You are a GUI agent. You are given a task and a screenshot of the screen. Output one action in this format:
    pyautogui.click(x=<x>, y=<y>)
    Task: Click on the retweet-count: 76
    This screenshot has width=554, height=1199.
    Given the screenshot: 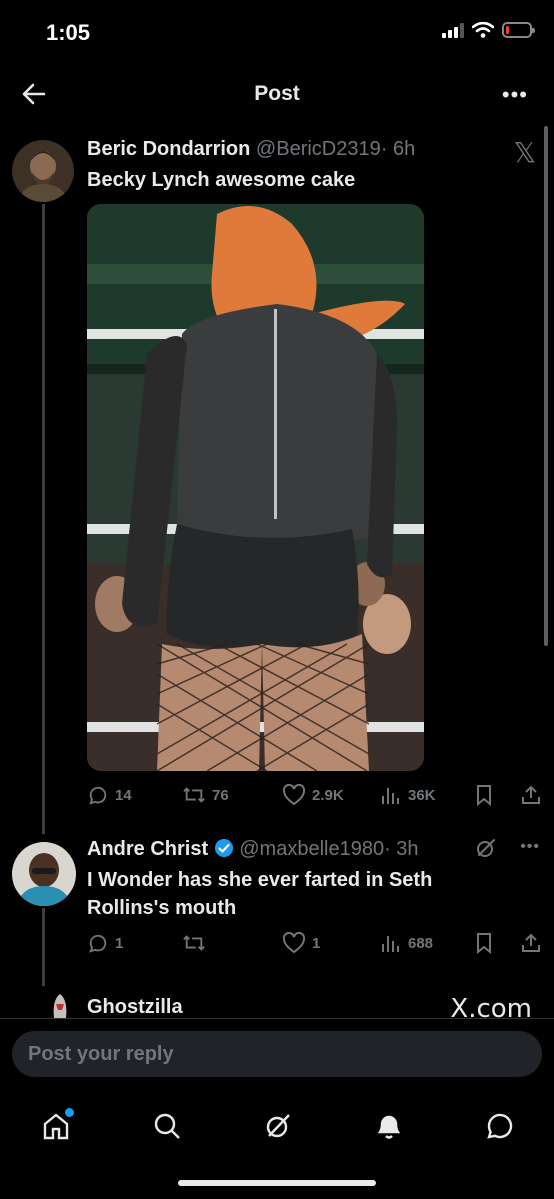 What is the action you would take?
    pyautogui.click(x=220, y=795)
    